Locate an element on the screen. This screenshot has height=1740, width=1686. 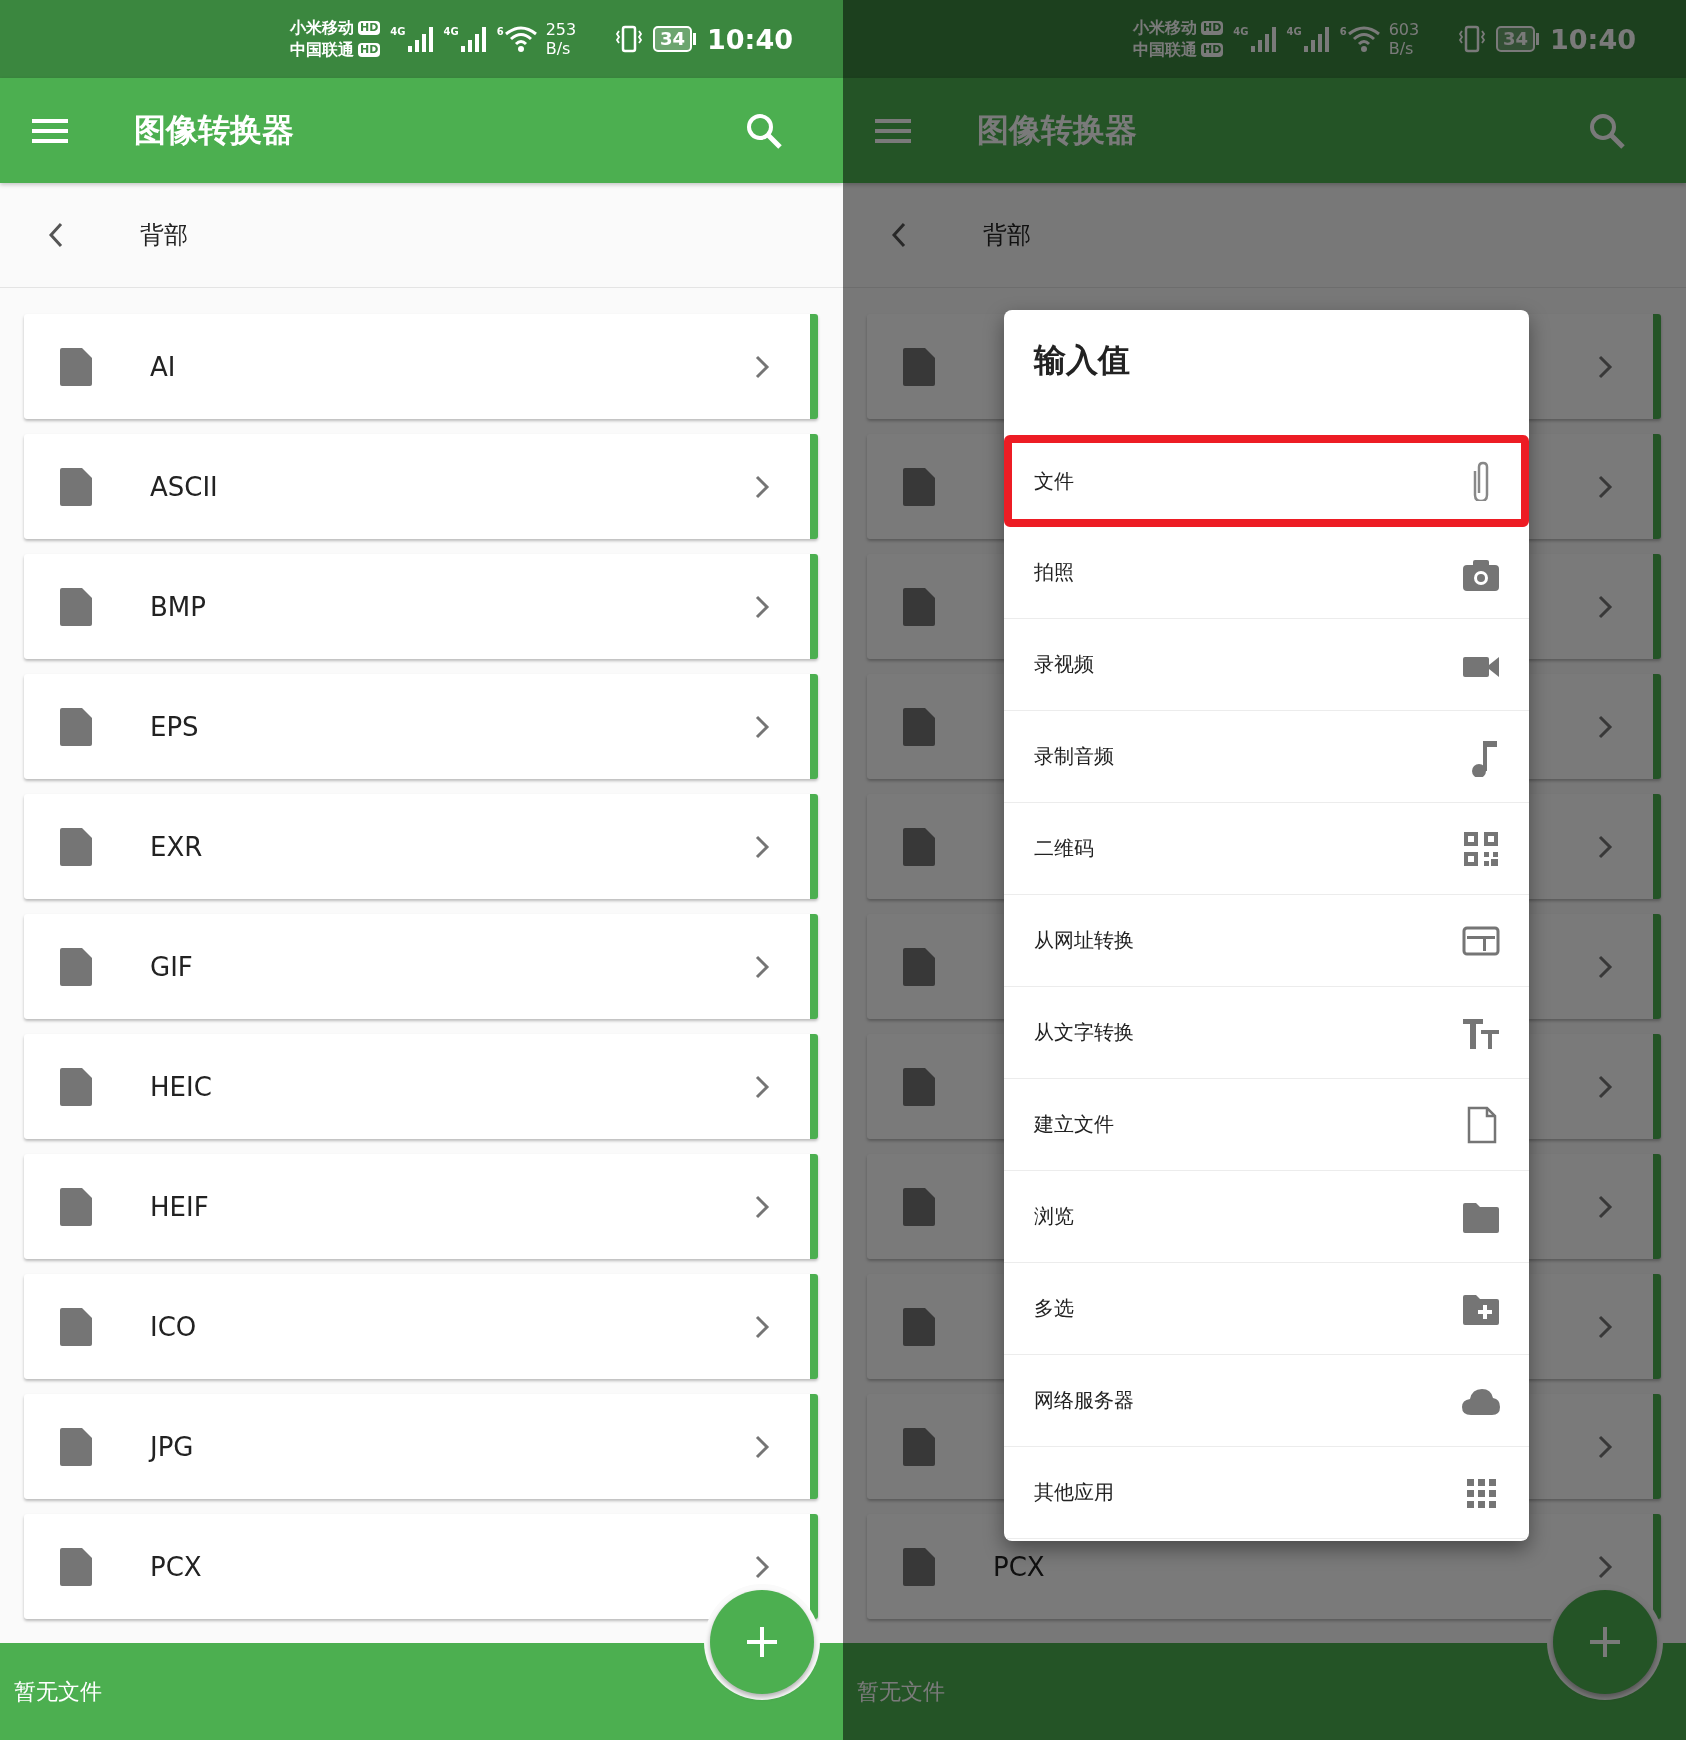
dialog-option: 其他应用 is located at coordinates (1266, 1493).